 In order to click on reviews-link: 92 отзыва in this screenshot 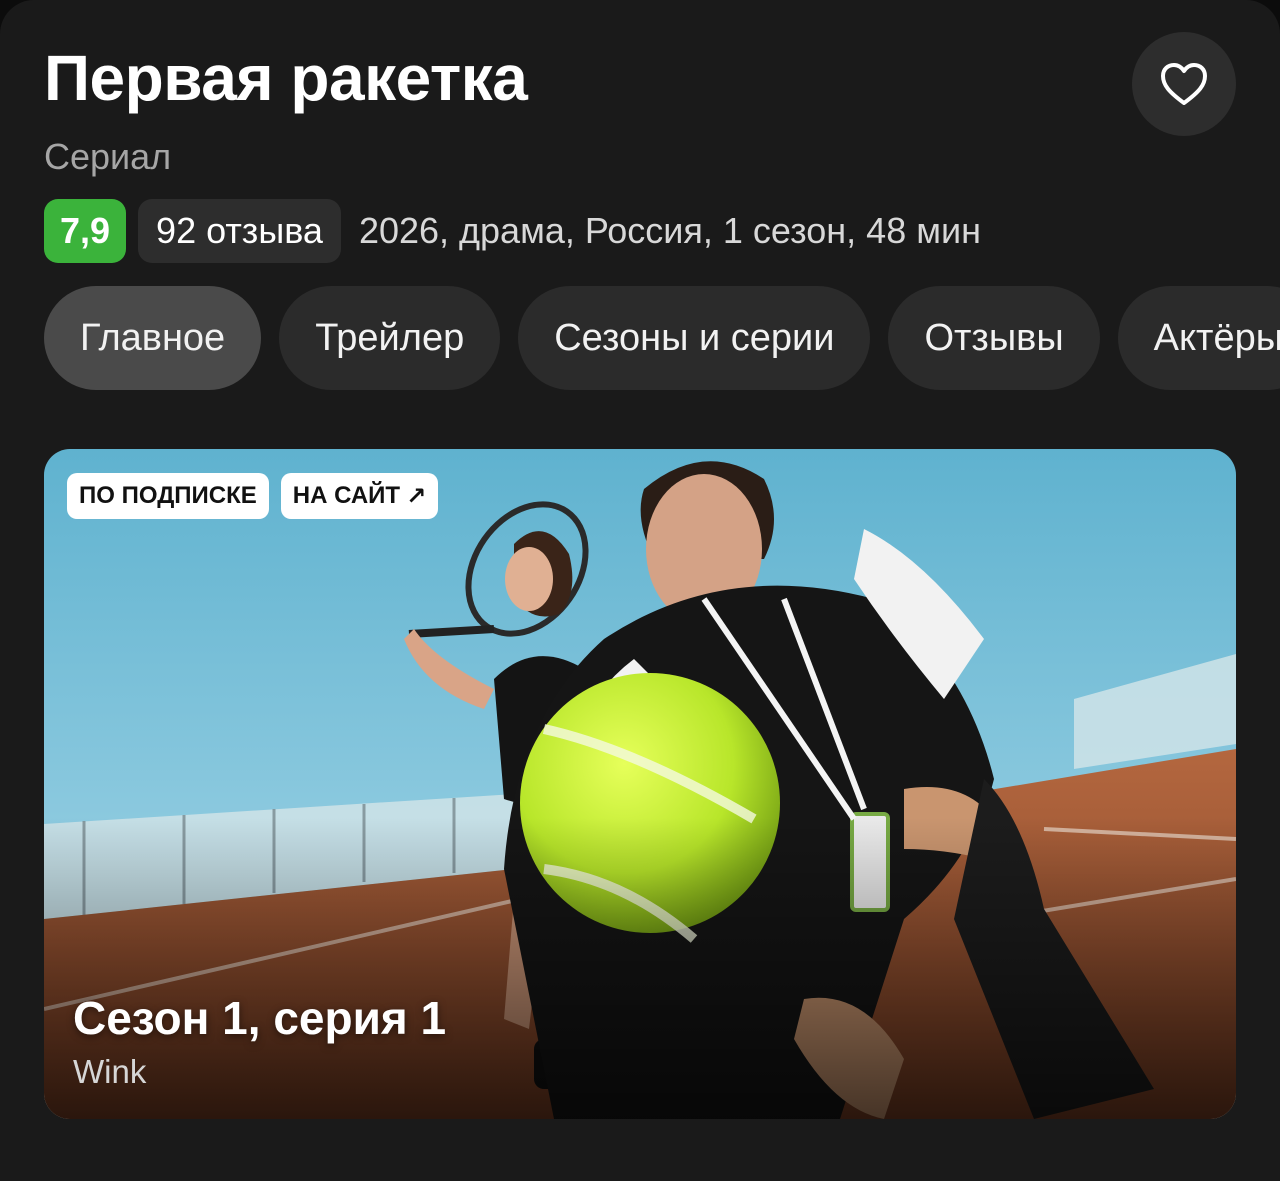, I will do `click(239, 231)`.